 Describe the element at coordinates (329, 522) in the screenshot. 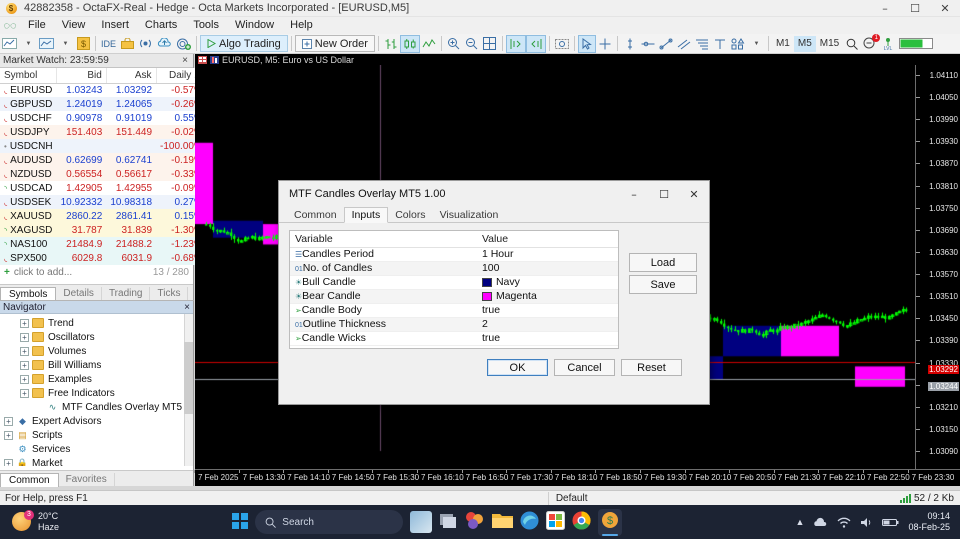

I see `taskbar-search: Search` at that location.